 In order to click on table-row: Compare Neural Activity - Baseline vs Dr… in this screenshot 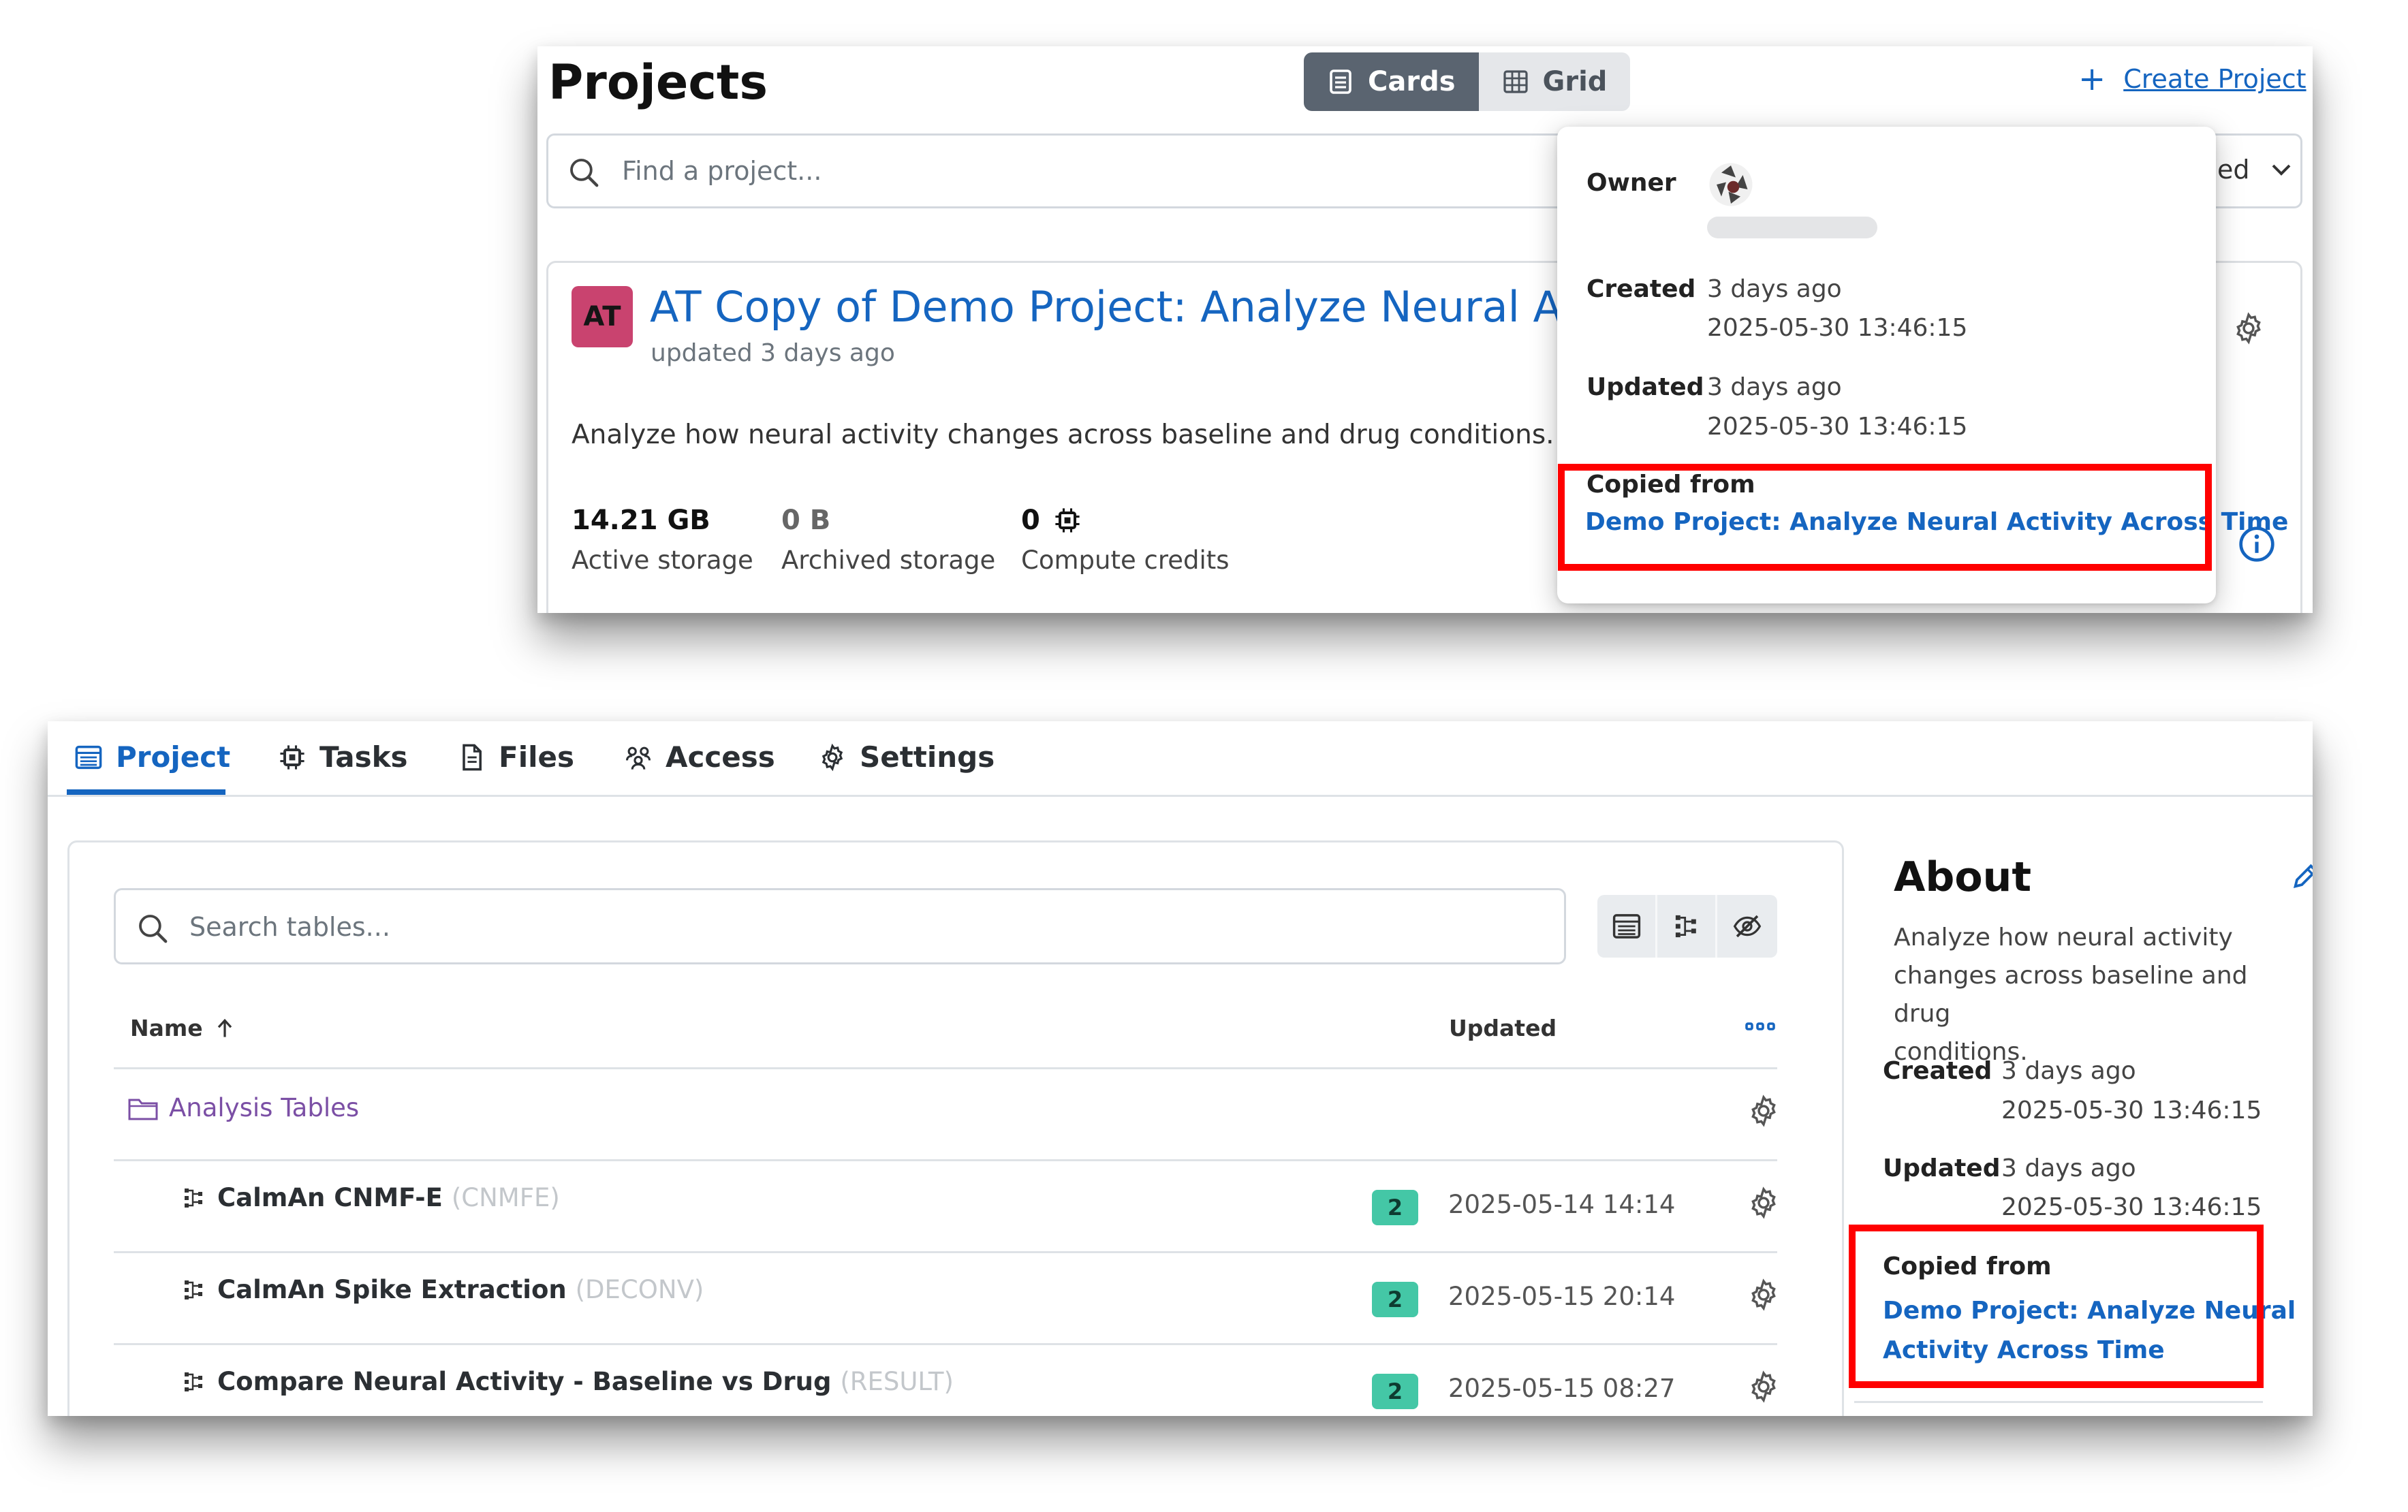, I will do `click(567, 1381)`.